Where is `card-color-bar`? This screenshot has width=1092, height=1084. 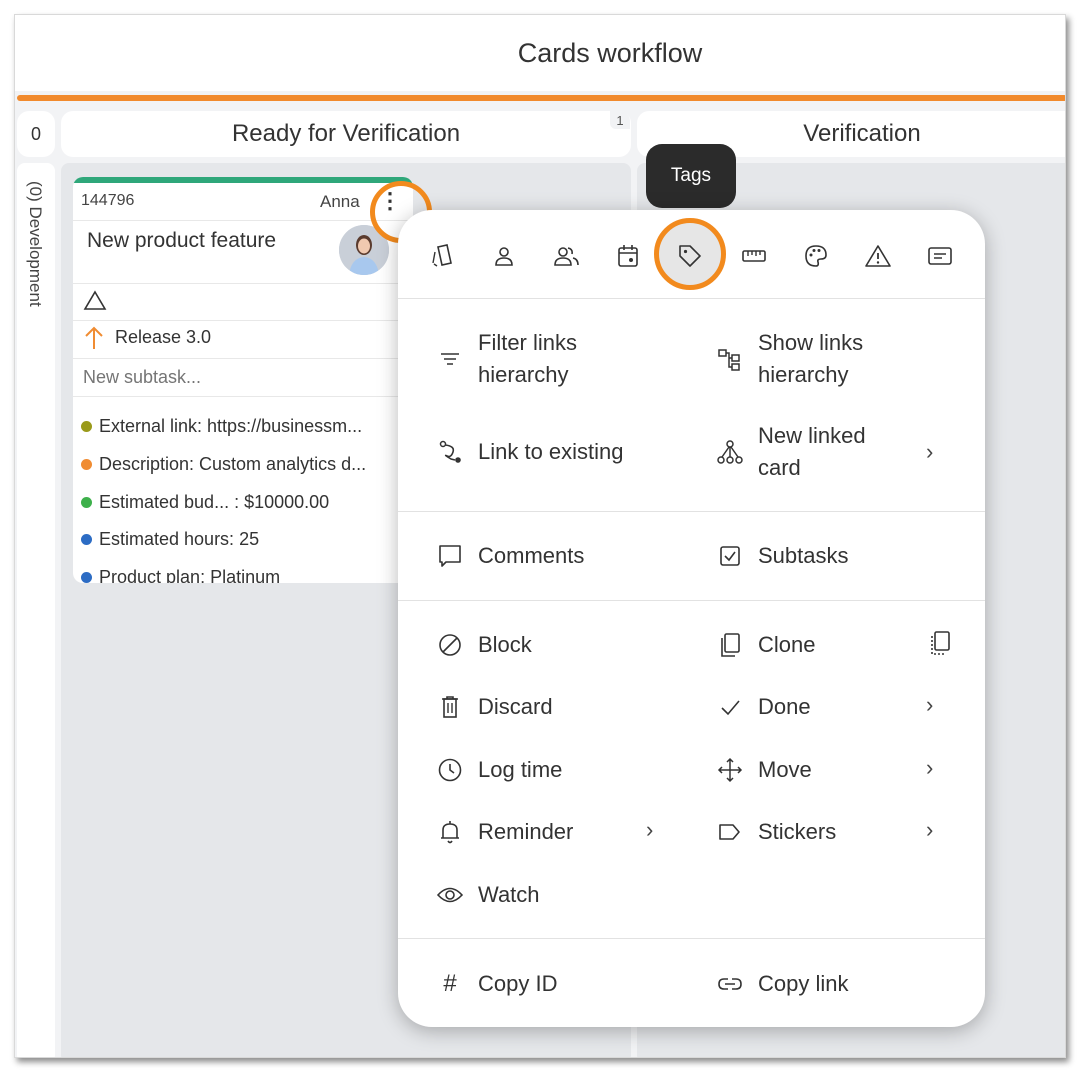 card-color-bar is located at coordinates (243, 180).